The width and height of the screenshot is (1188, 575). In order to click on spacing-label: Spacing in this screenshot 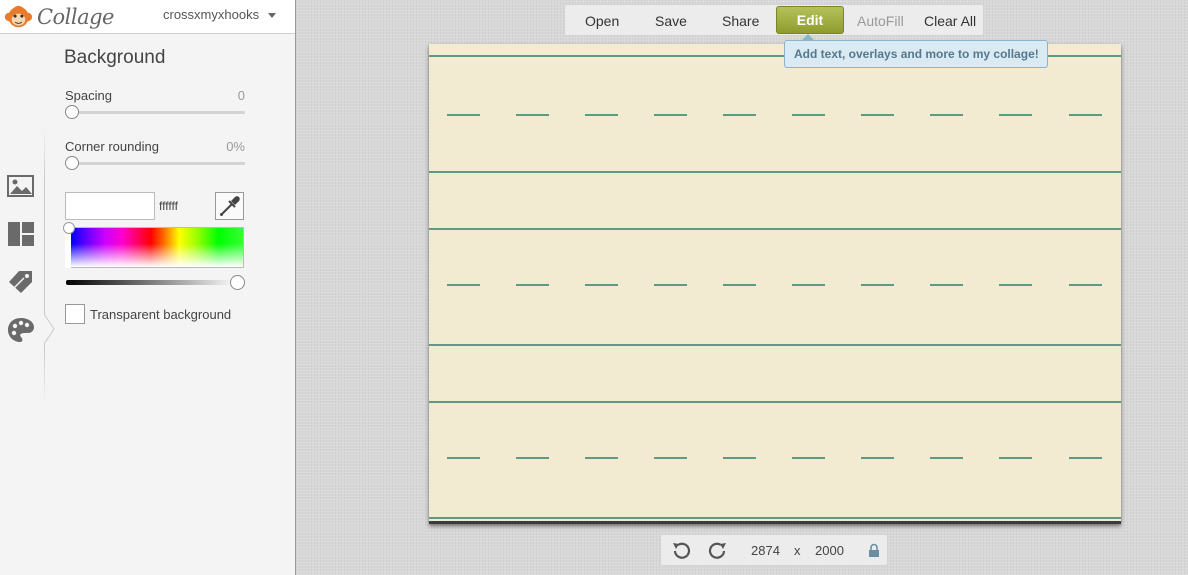, I will do `click(88, 95)`.